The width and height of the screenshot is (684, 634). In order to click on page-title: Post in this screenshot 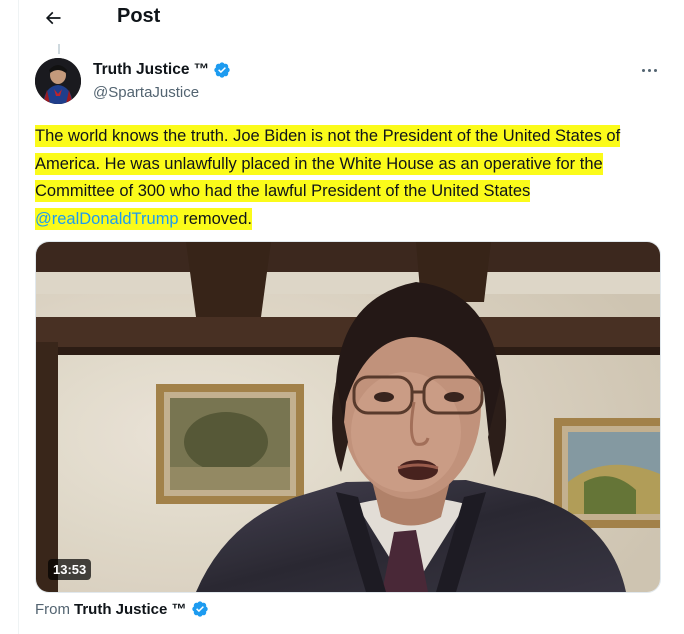, I will do `click(139, 16)`.